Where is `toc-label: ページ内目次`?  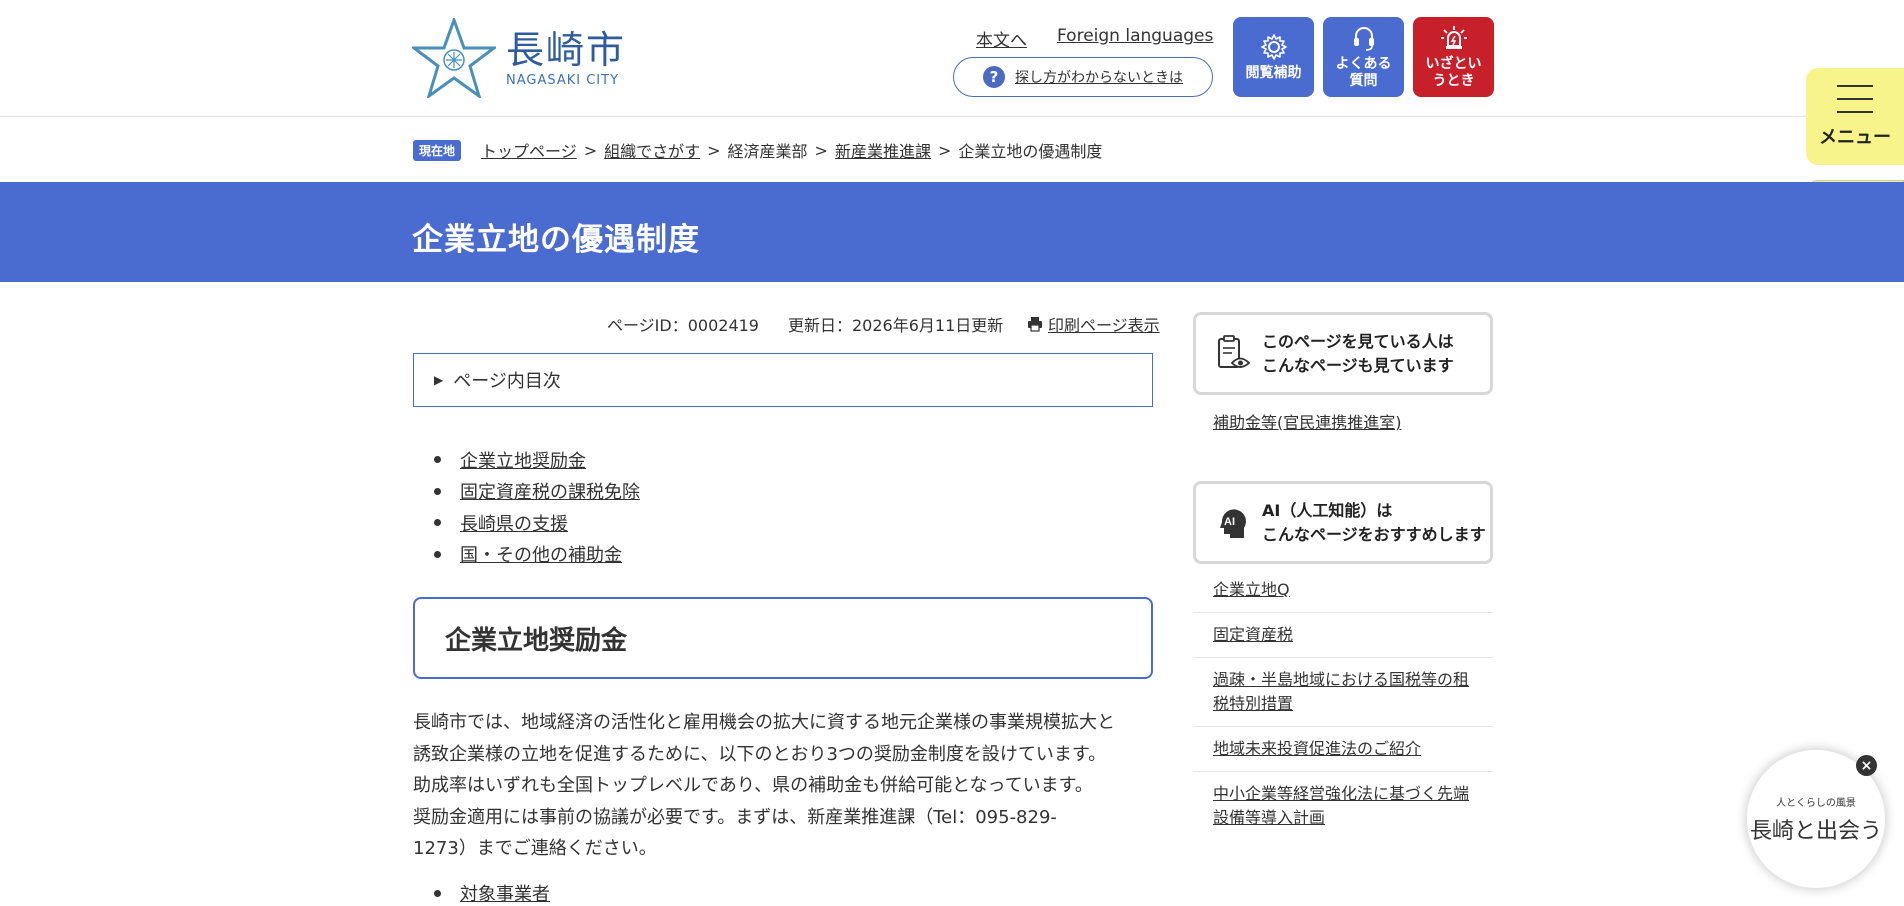
toc-label: ページ内目次 is located at coordinates (507, 381).